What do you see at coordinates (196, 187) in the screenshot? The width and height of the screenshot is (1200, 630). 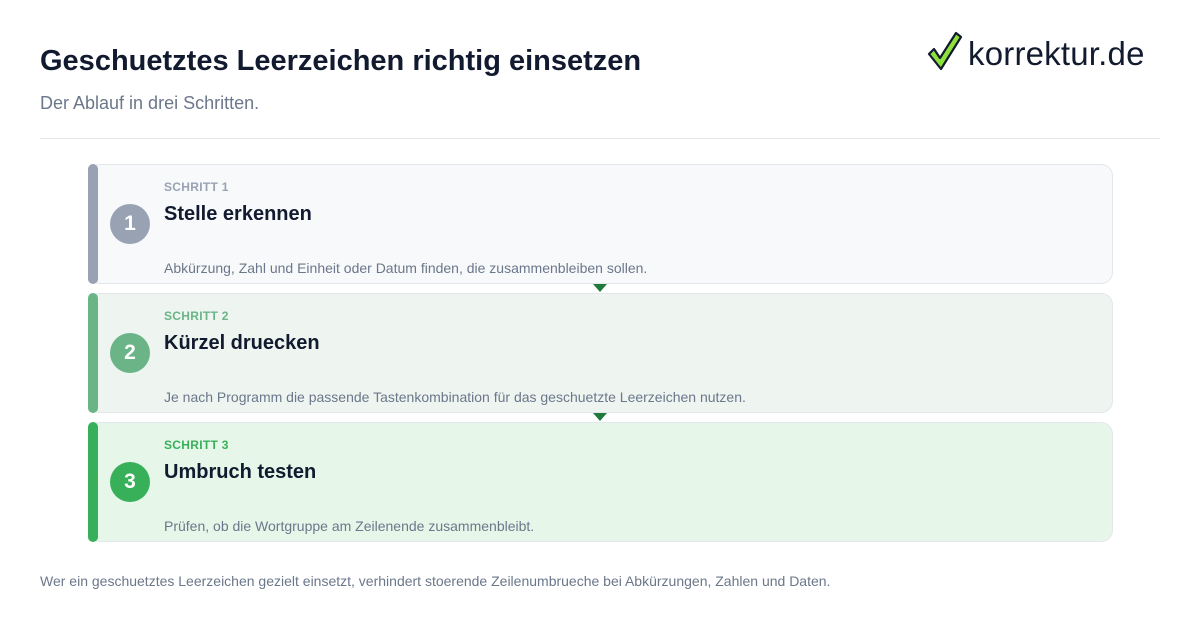 I see `step-label: SCHRITT 1` at bounding box center [196, 187].